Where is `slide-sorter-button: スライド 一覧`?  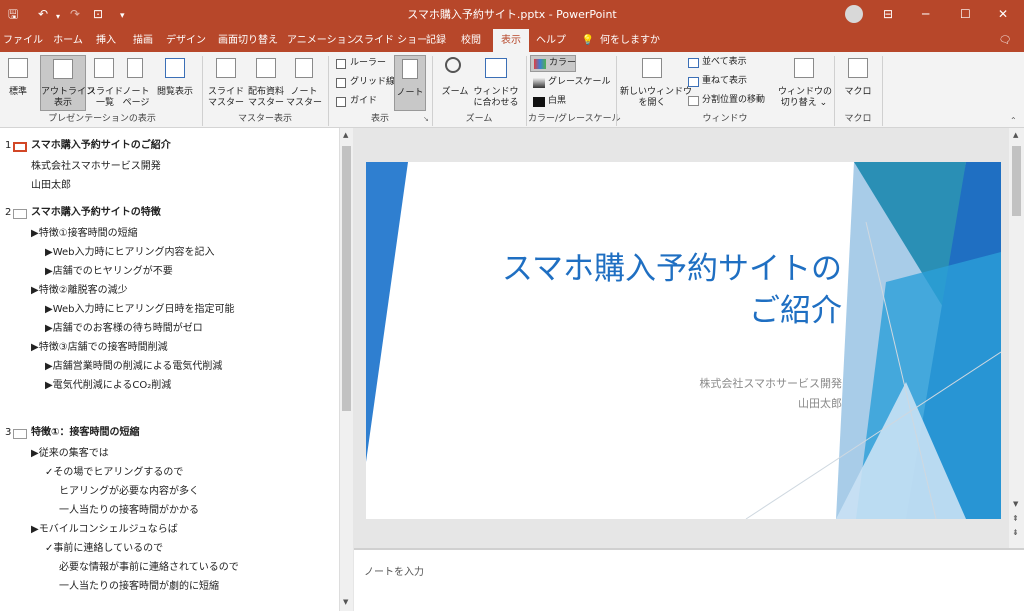 slide-sorter-button: スライド 一覧 is located at coordinates (105, 83).